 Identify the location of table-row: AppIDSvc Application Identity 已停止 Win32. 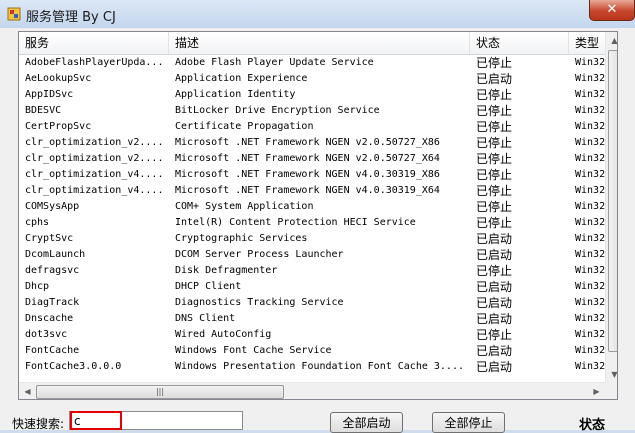
(312, 95).